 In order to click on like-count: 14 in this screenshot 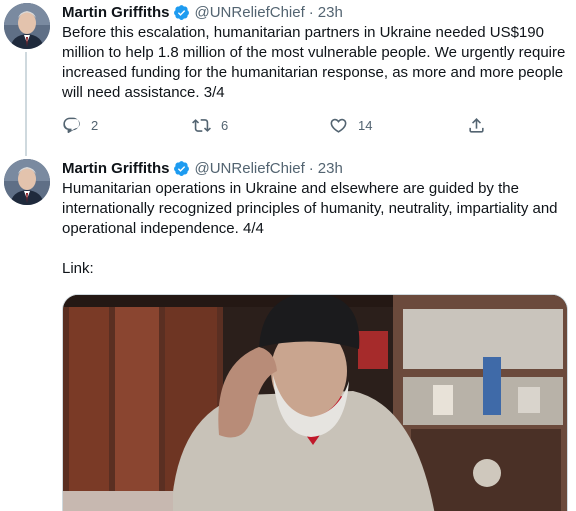, I will do `click(365, 125)`.